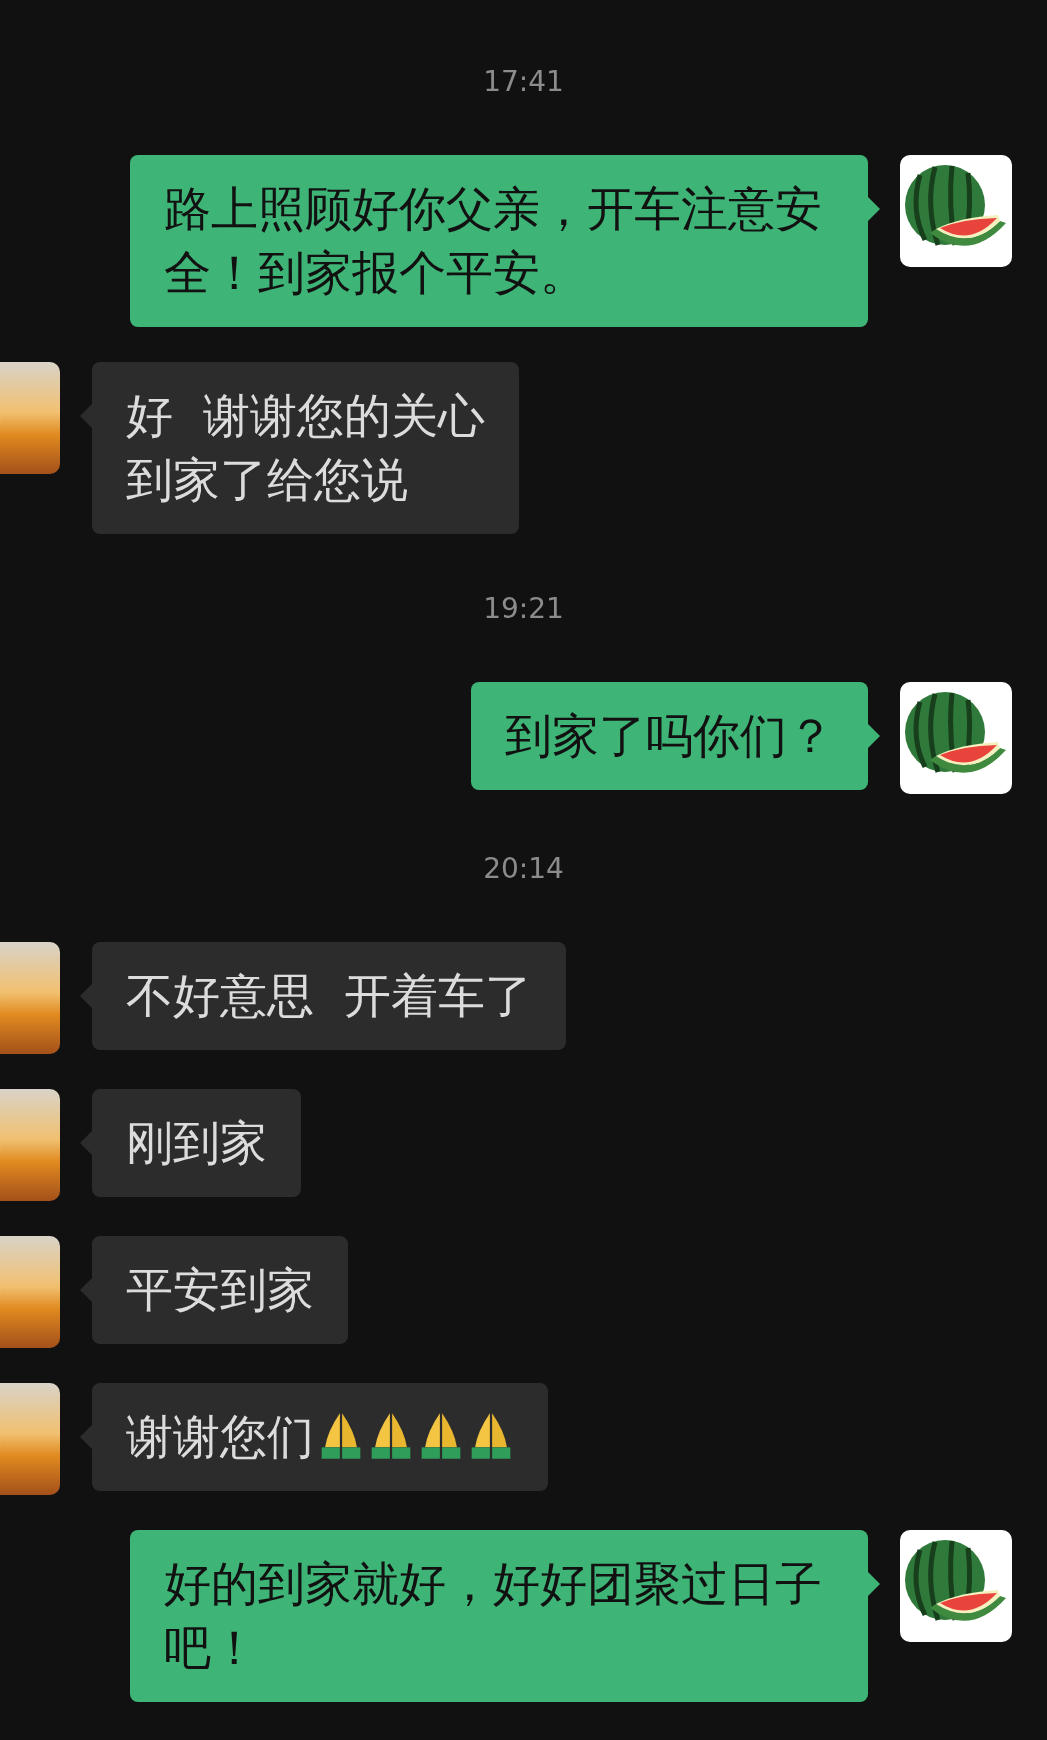 This screenshot has height=1740, width=1047. I want to click on timestamp: 20:14, so click(523, 869).